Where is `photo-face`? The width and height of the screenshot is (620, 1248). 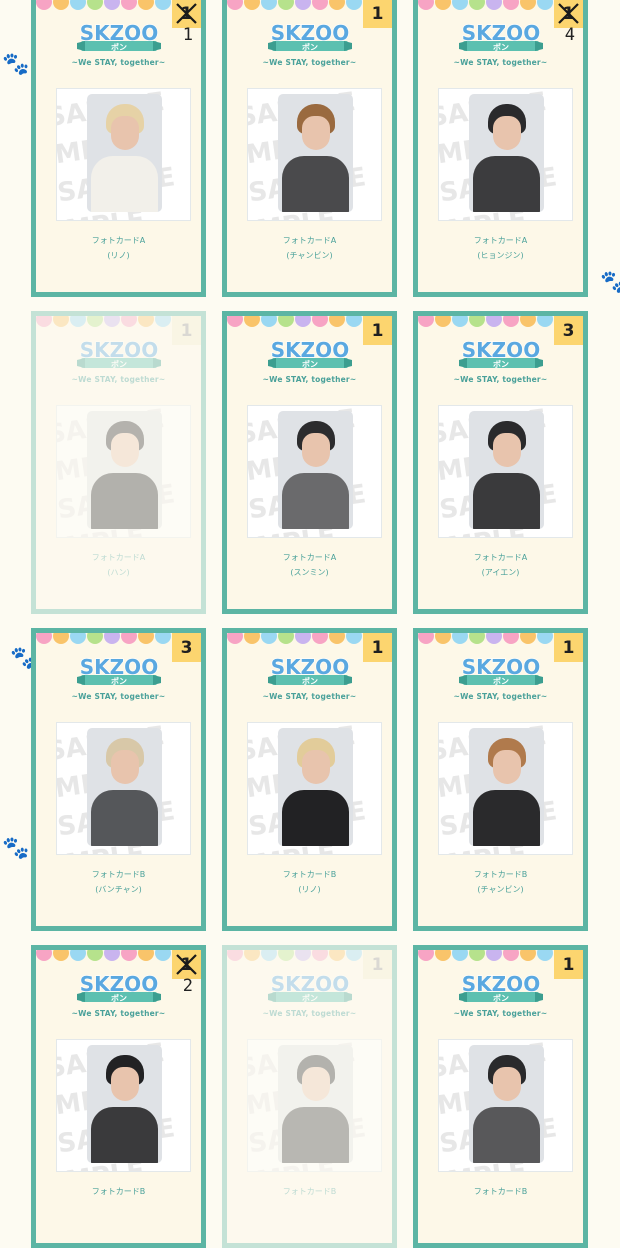 photo-face is located at coordinates (507, 767).